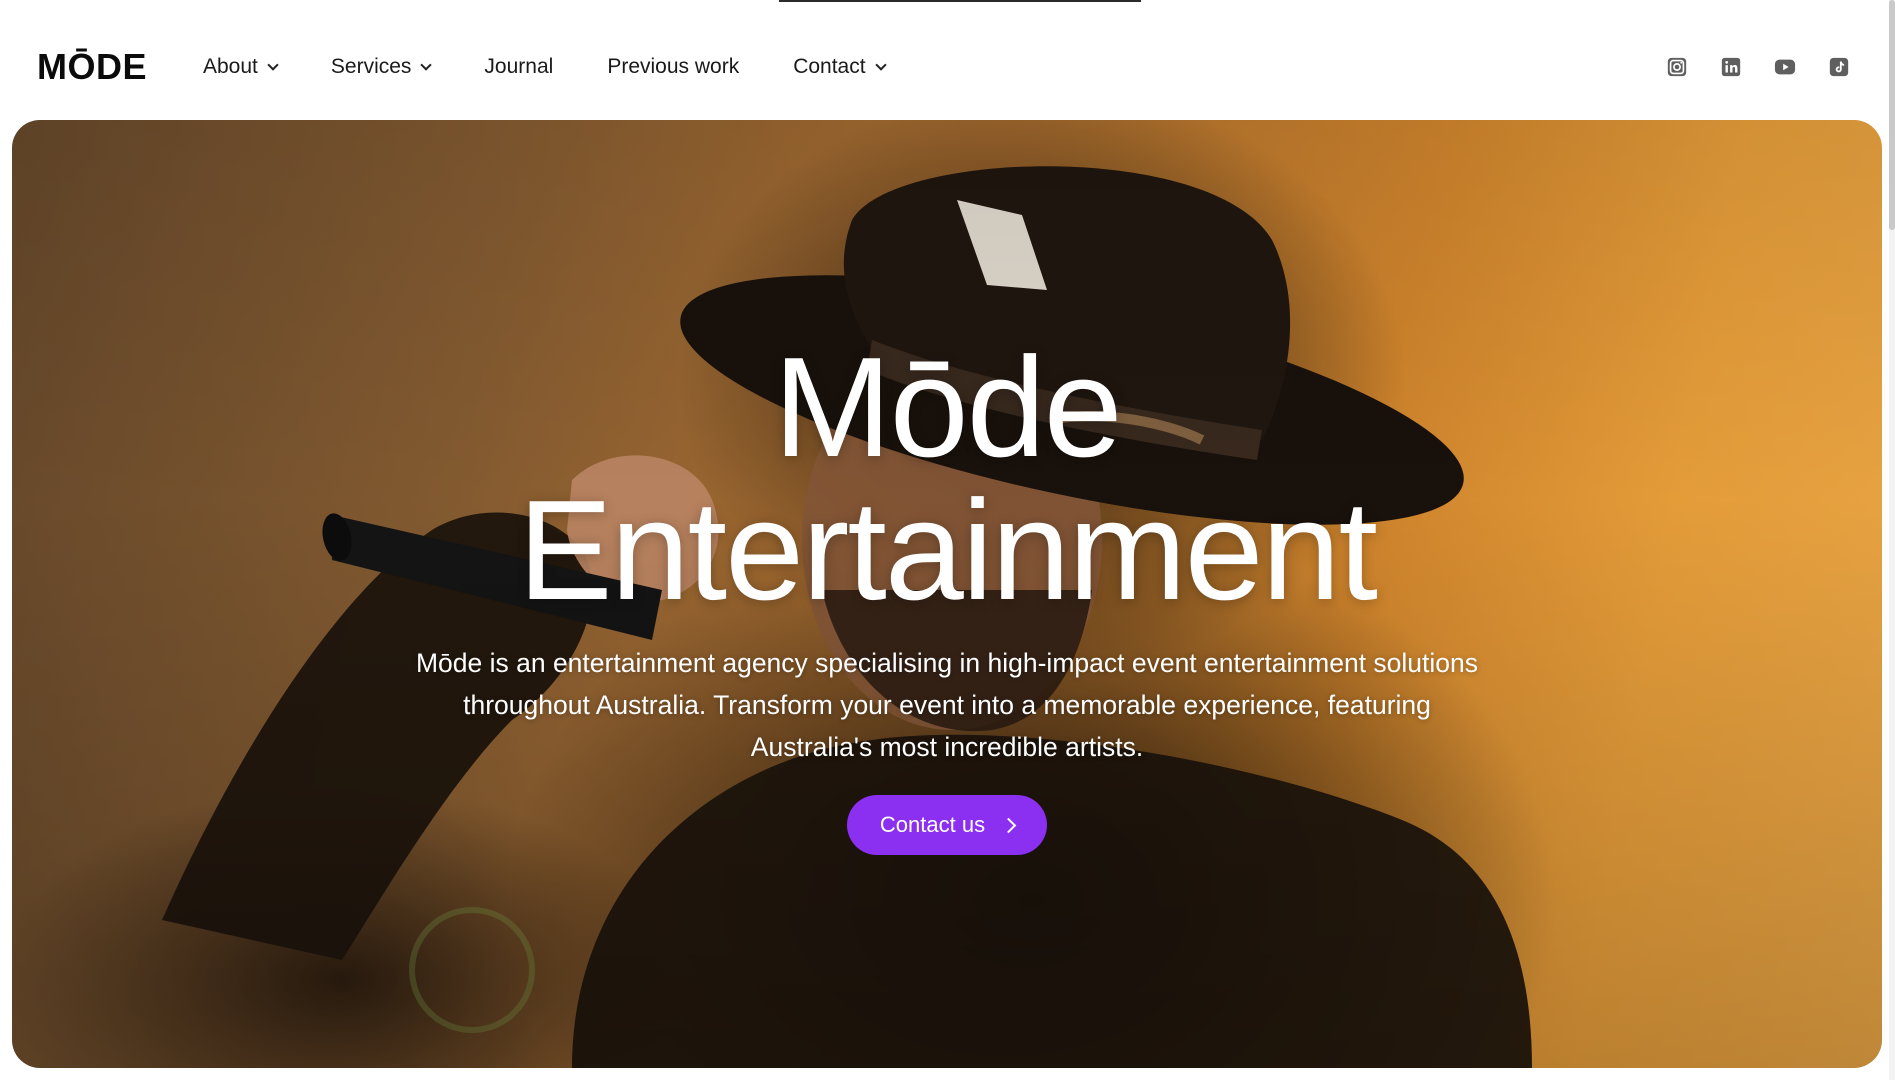 Image resolution: width=1895 pixels, height=1080 pixels. I want to click on nav-item-label: Previous work, so click(673, 66).